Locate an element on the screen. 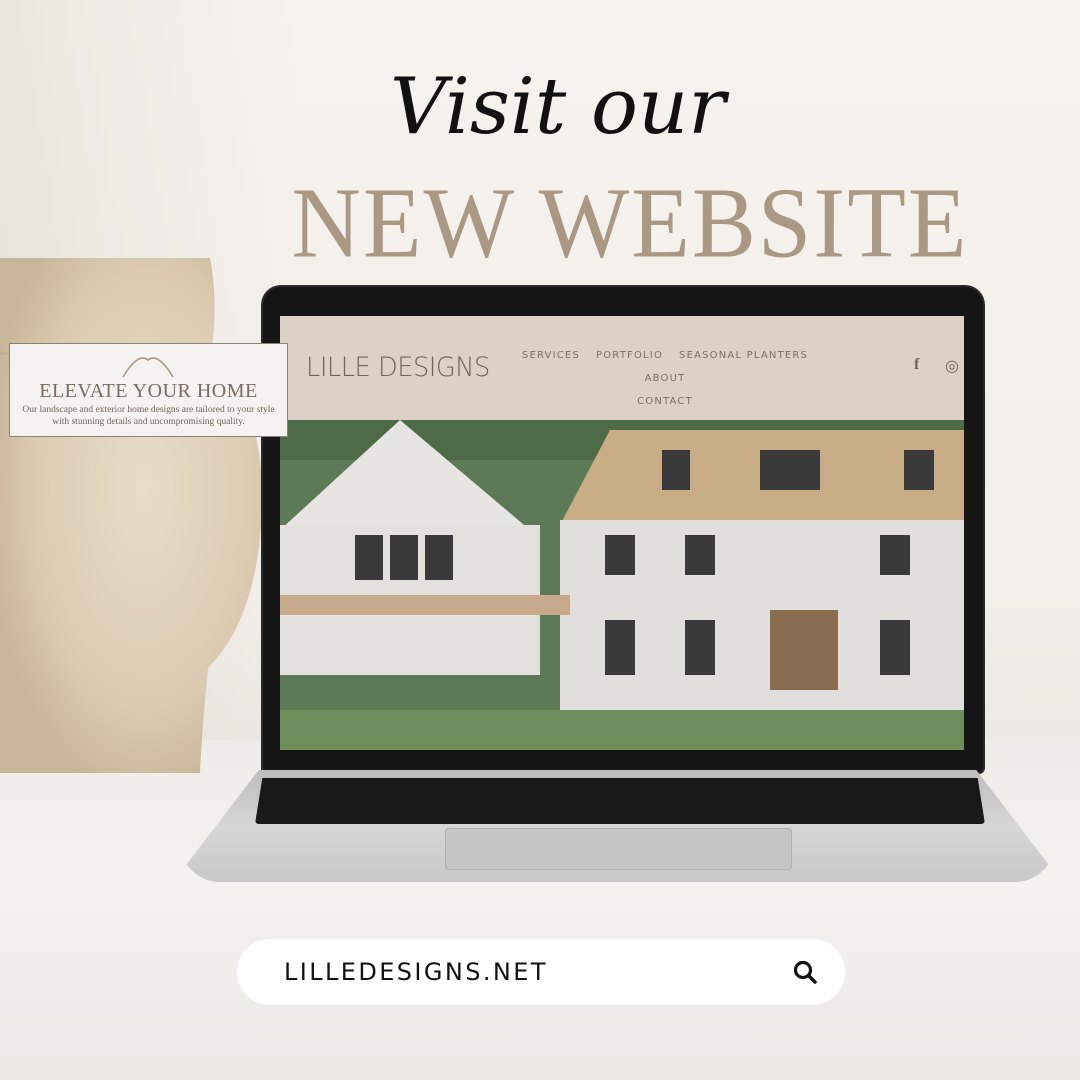 Image resolution: width=1080 pixels, height=1080 pixels. search-icon is located at coordinates (805, 972).